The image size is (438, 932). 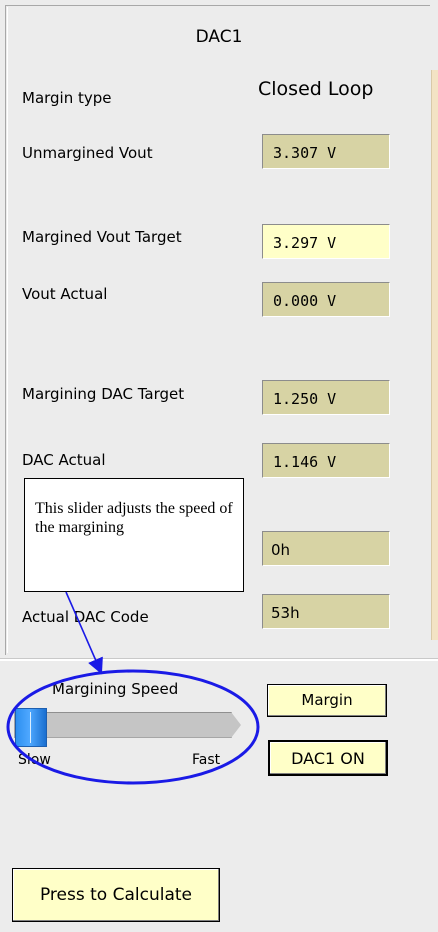 I want to click on vout-actual-field: 0.000 V, so click(x=326, y=299).